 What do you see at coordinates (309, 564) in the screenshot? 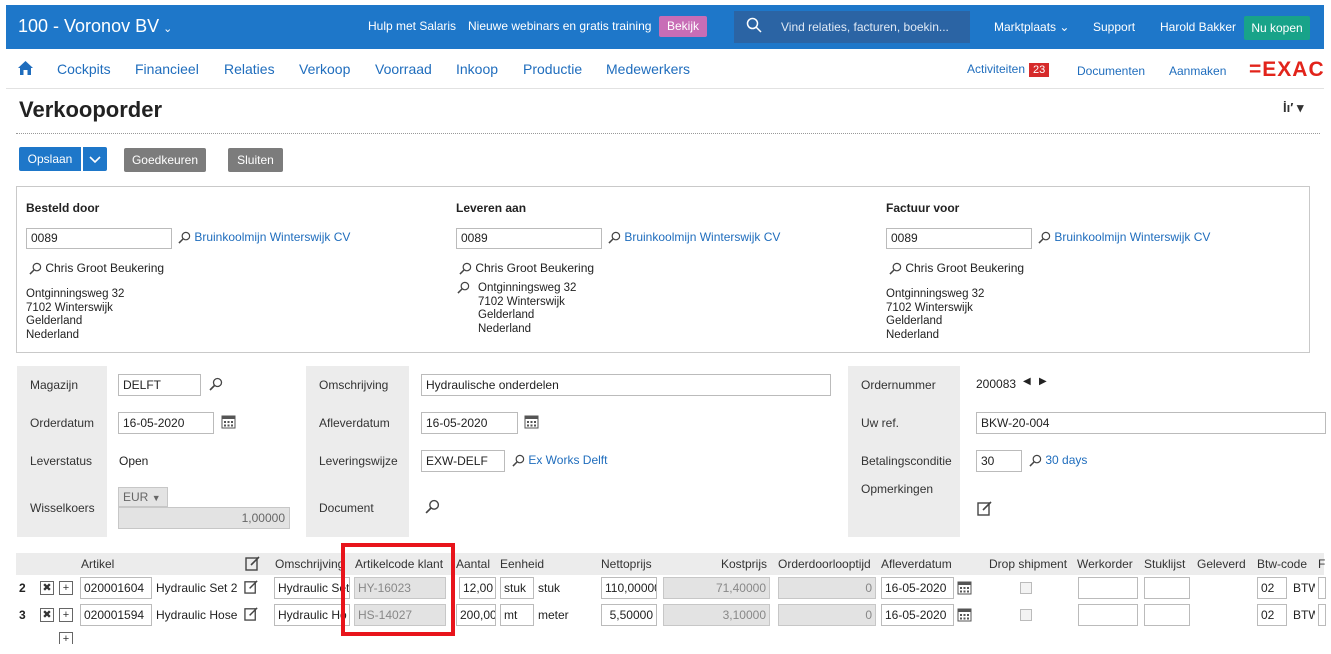
I see `col-omschrijving: Omschrijving` at bounding box center [309, 564].